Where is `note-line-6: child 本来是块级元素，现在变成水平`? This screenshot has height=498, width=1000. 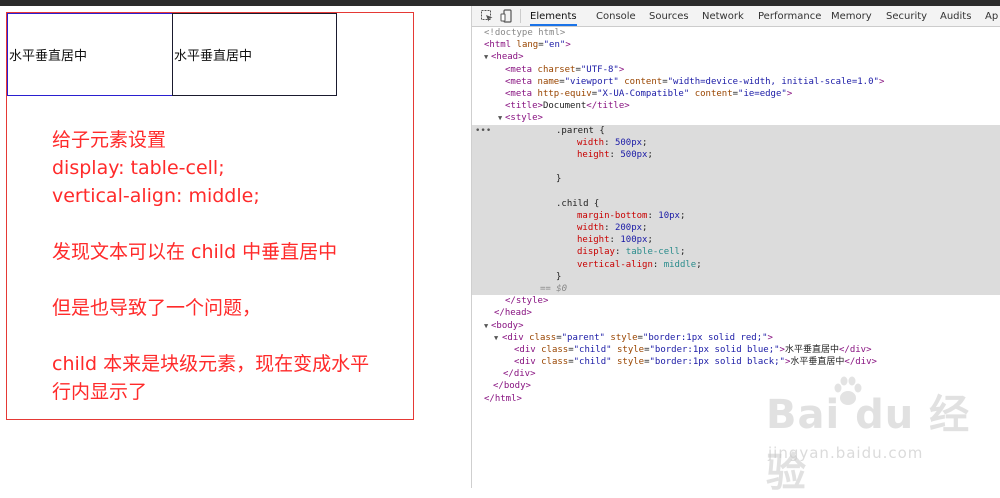
note-line-6: child 本来是块级元素，现在变成水平 is located at coordinates (211, 364).